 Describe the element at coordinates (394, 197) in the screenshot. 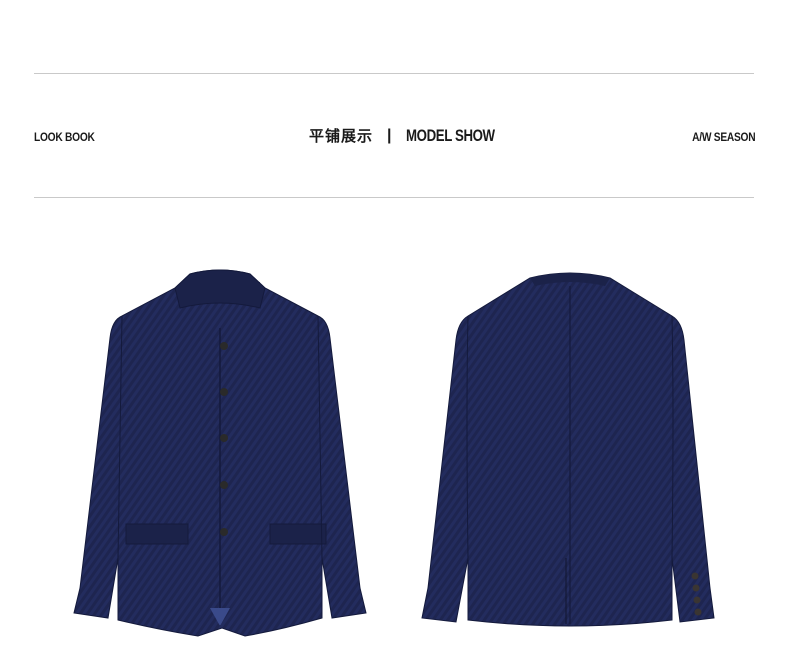

I see `bottom-divider` at that location.